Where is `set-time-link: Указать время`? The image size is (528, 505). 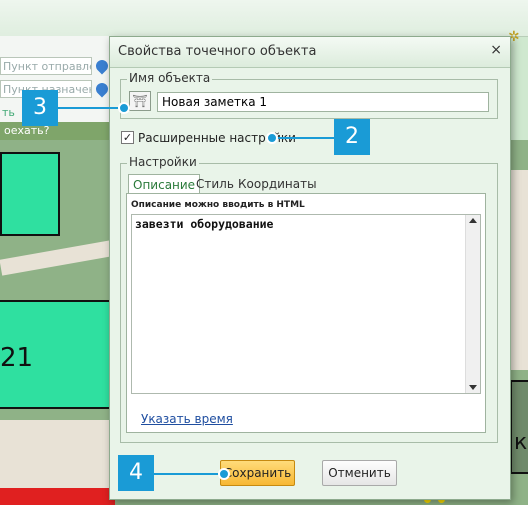 set-time-link: Указать время is located at coordinates (187, 419).